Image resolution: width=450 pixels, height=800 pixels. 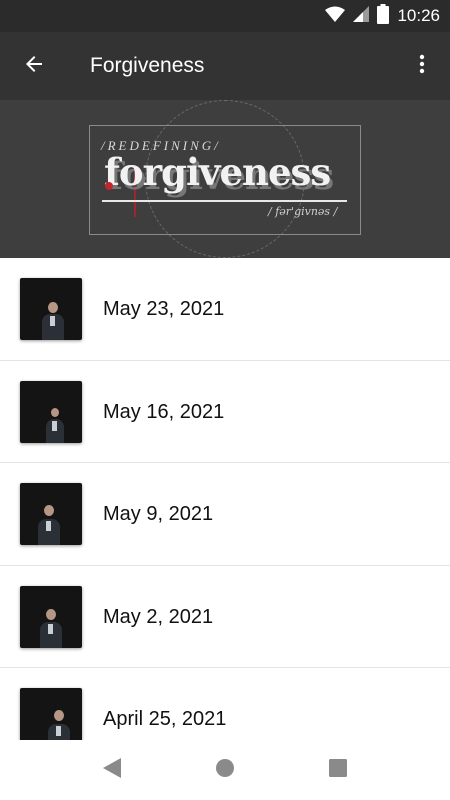 I want to click on system-nav-bar, so click(x=225, y=770).